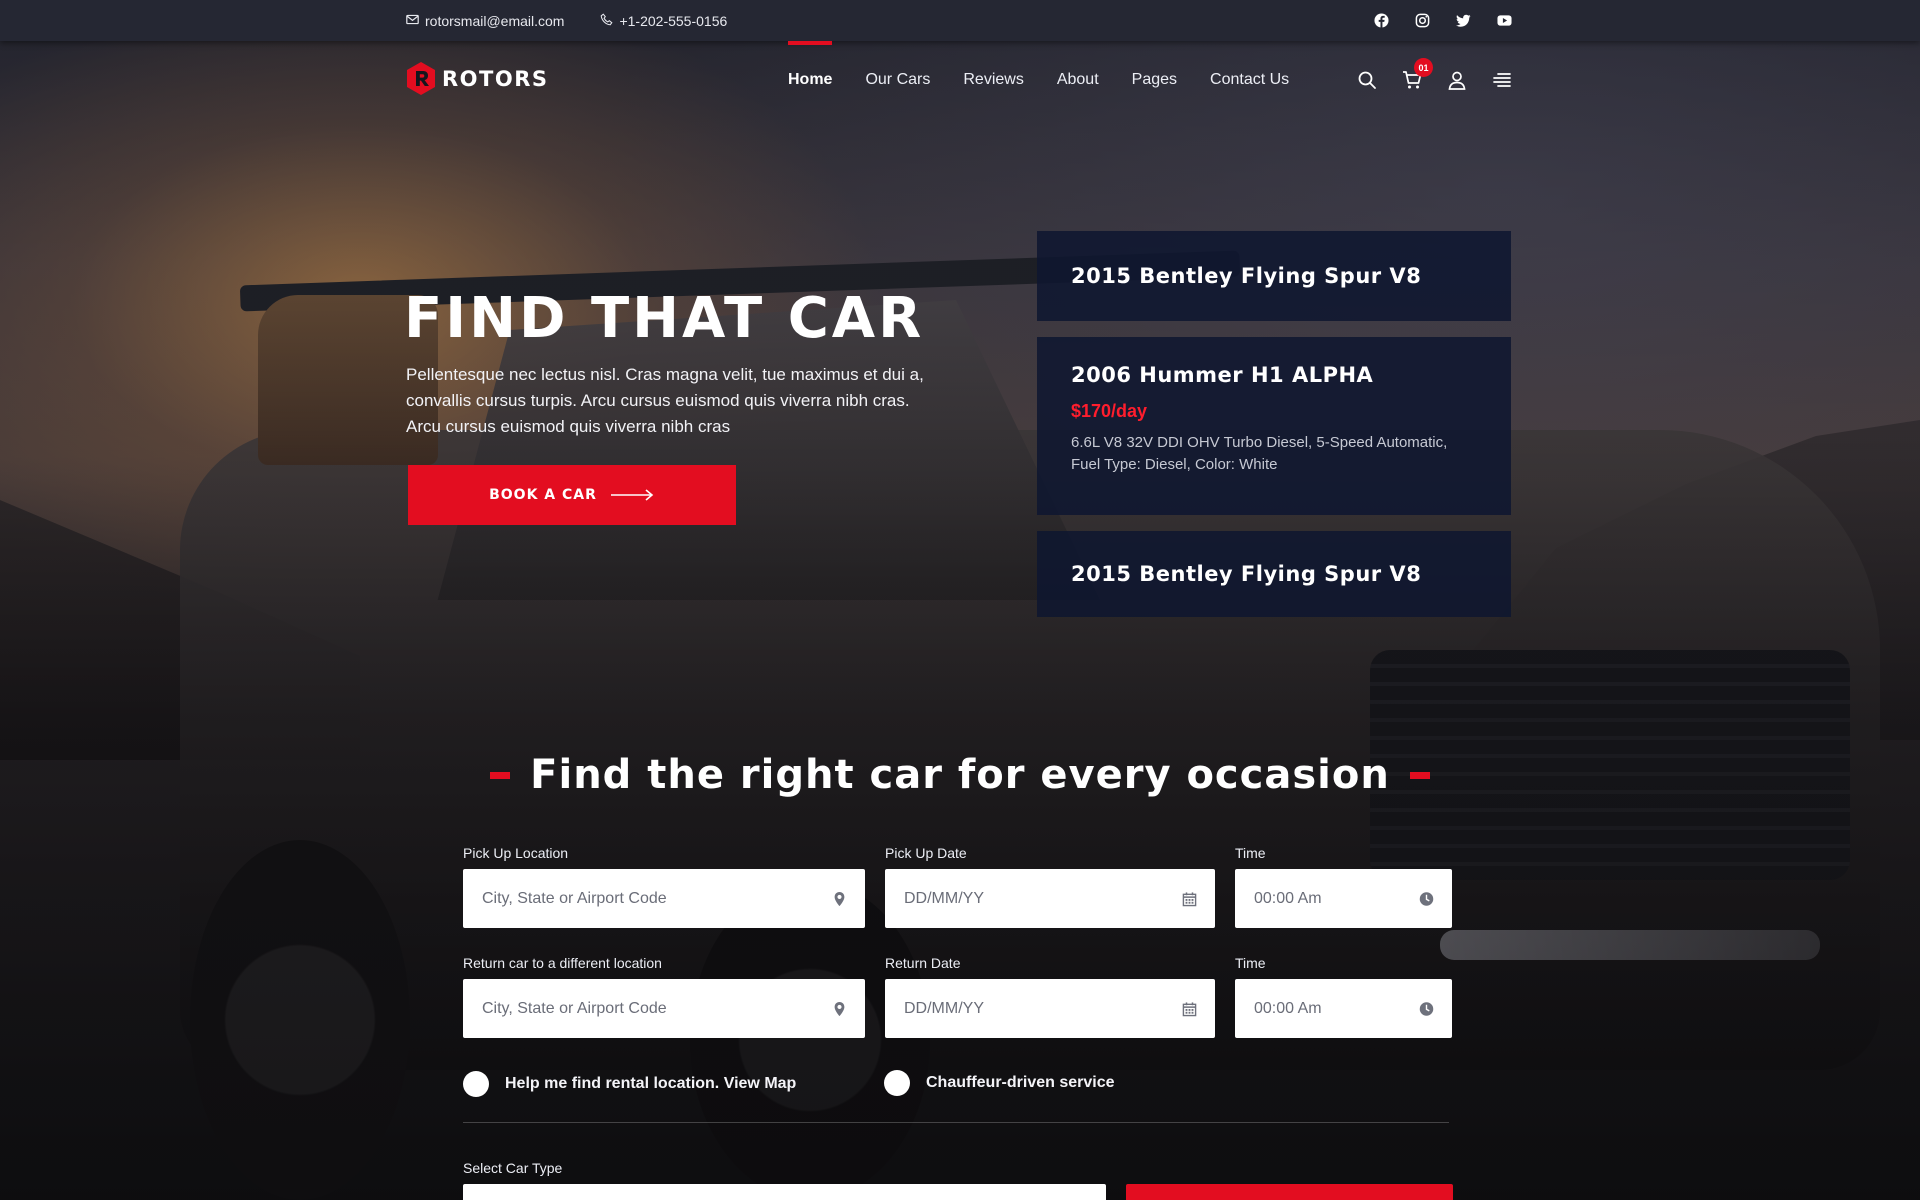 This screenshot has height=1200, width=1920. I want to click on pickup-time-placeholder: 00:00 Am, so click(1288, 898).